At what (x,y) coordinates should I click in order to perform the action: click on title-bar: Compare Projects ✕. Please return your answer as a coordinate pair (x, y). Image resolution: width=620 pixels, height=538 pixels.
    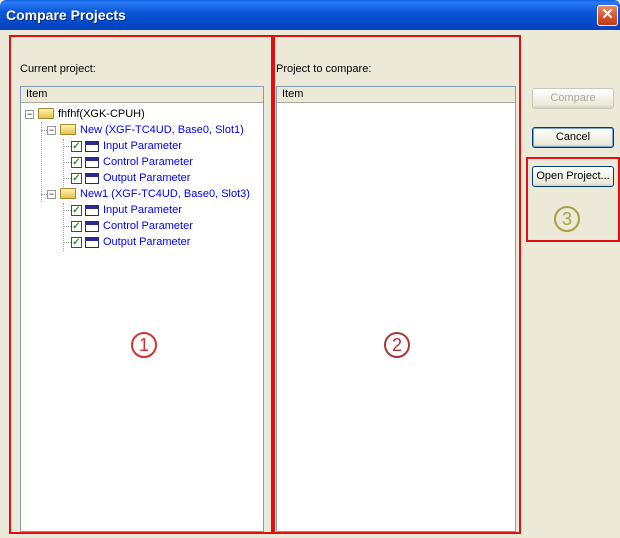
    Looking at the image, I should click on (310, 15).